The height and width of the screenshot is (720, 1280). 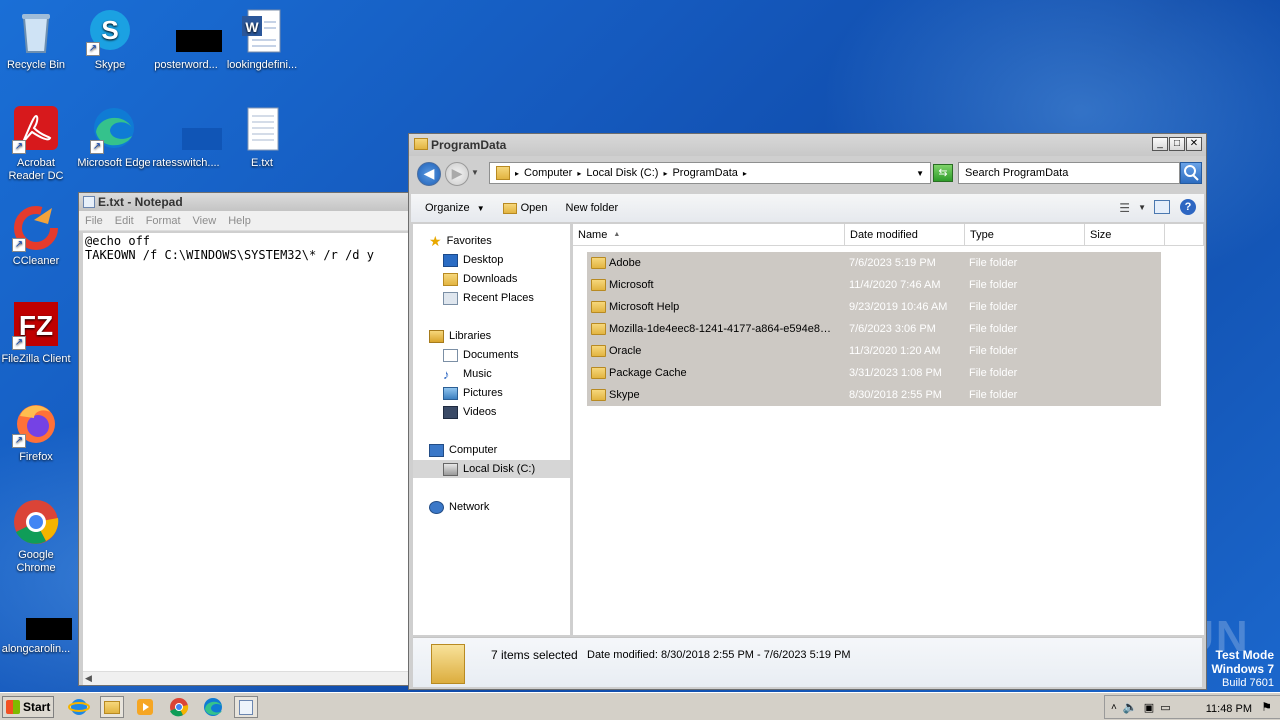 What do you see at coordinates (1142, 207) in the screenshot?
I see `view-dropdown-icon: ▼` at bounding box center [1142, 207].